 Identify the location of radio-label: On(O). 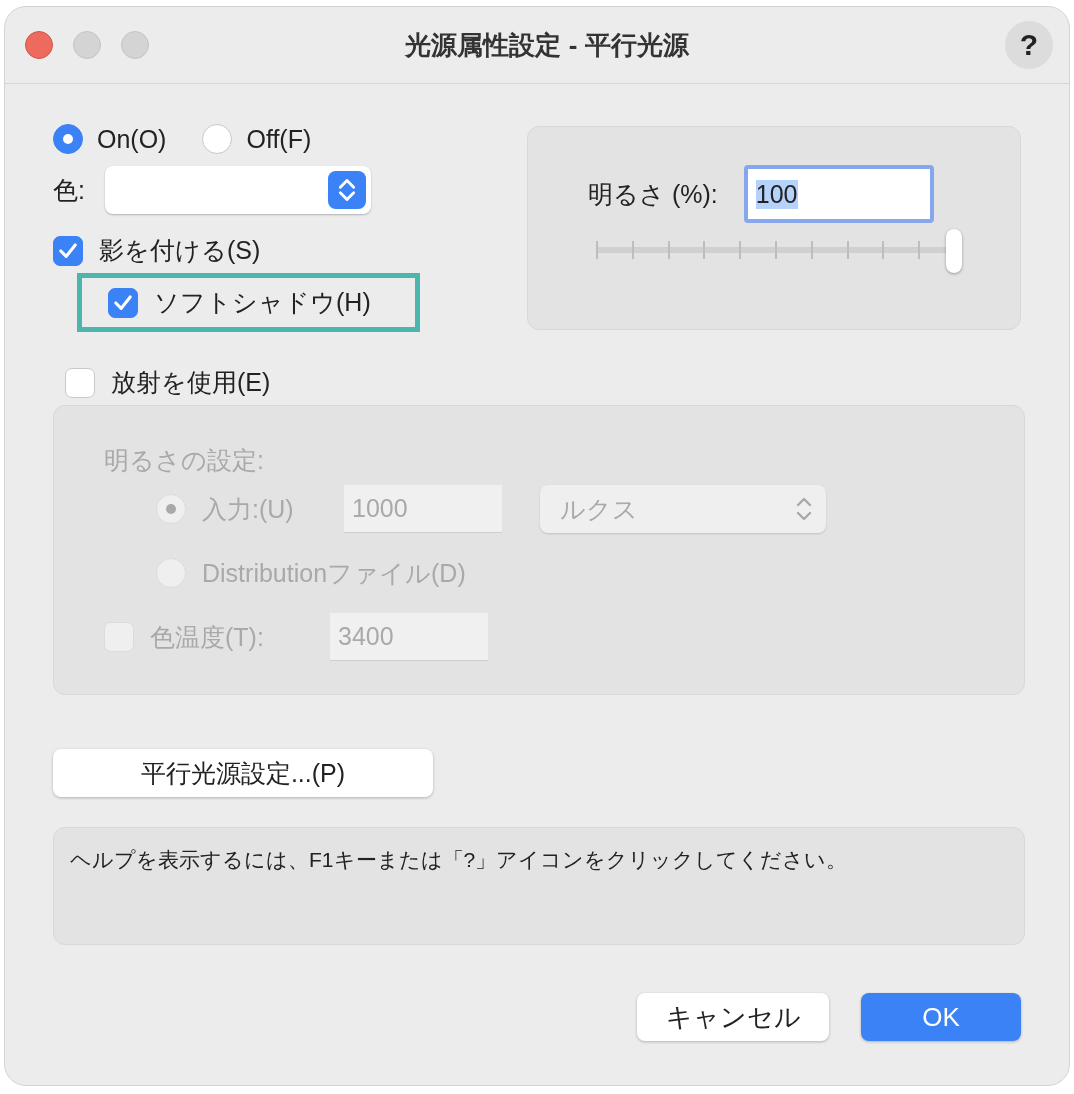
(132, 139).